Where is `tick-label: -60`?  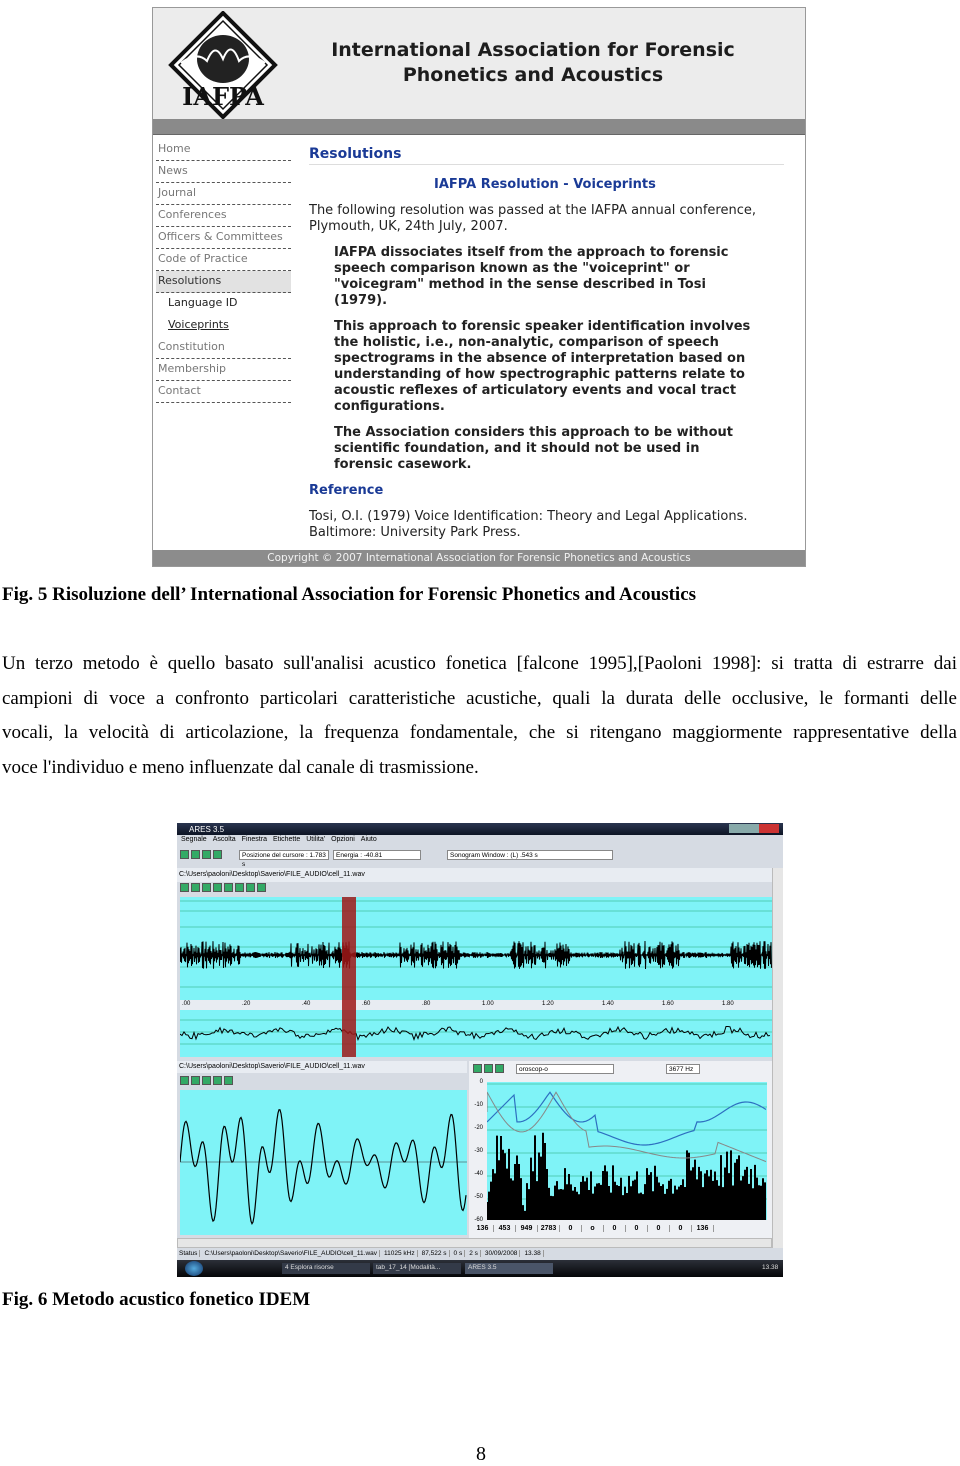 tick-label: -60 is located at coordinates (478, 1220).